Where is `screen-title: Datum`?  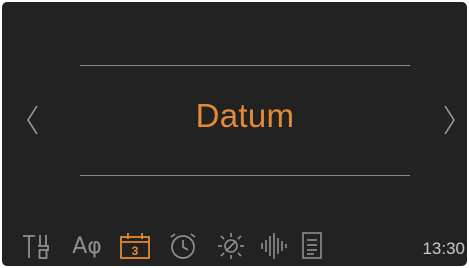
screen-title: Datum is located at coordinates (245, 115).